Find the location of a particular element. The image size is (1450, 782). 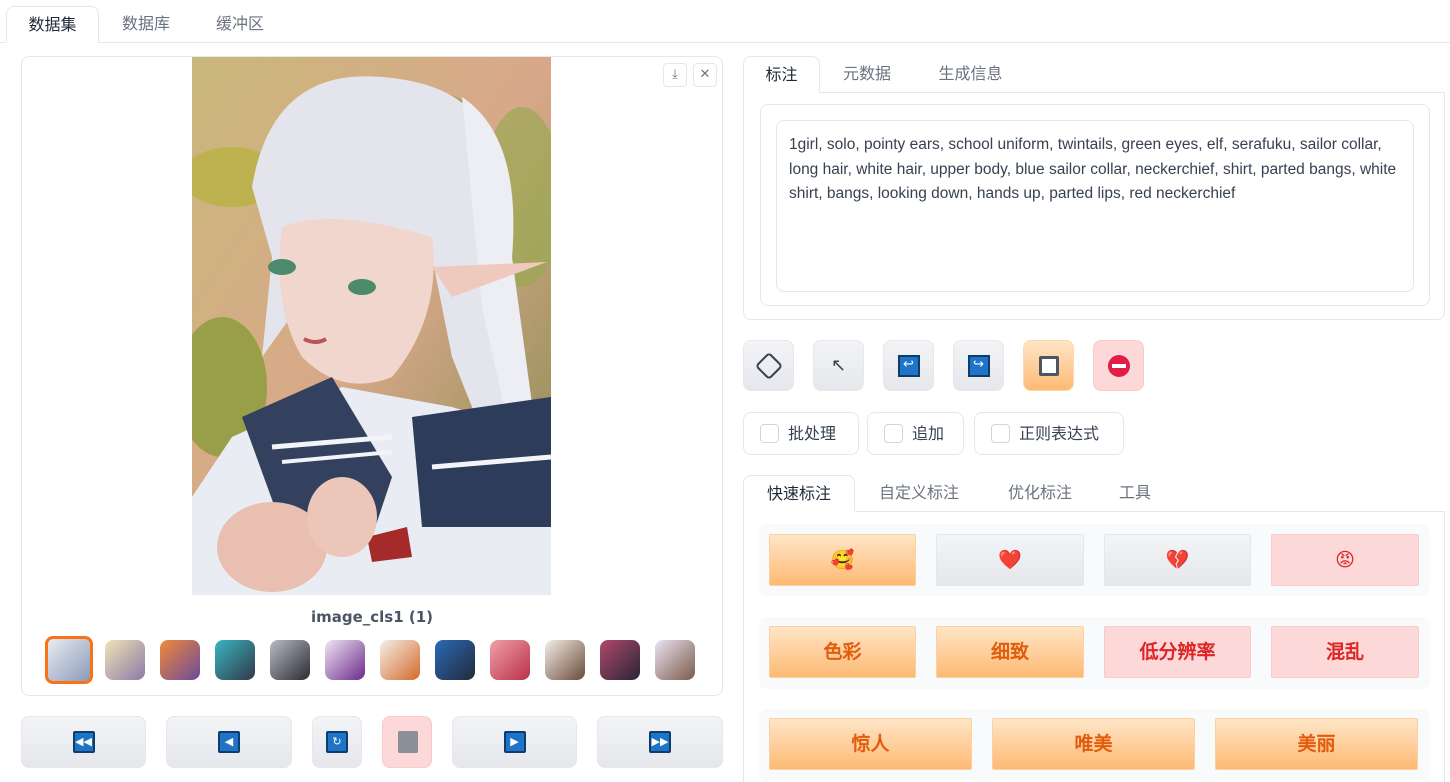

refresh-icon: ↻ is located at coordinates (337, 742).